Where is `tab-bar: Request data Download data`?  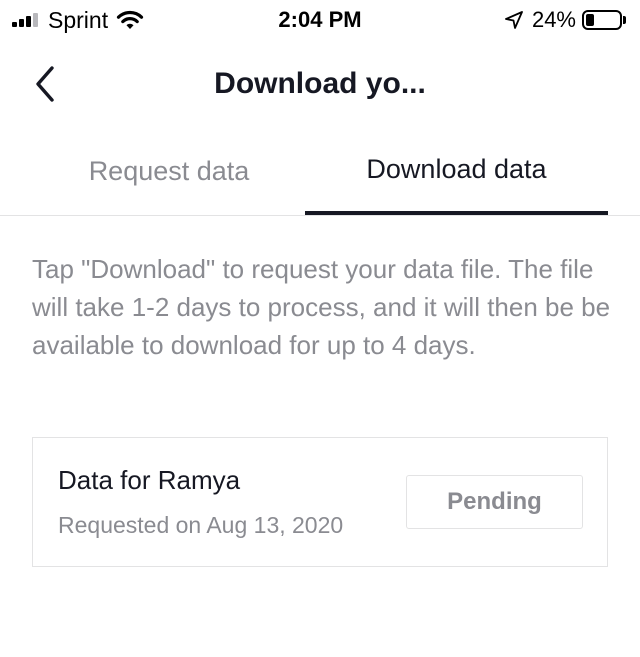
tab-bar: Request data Download data is located at coordinates (320, 173).